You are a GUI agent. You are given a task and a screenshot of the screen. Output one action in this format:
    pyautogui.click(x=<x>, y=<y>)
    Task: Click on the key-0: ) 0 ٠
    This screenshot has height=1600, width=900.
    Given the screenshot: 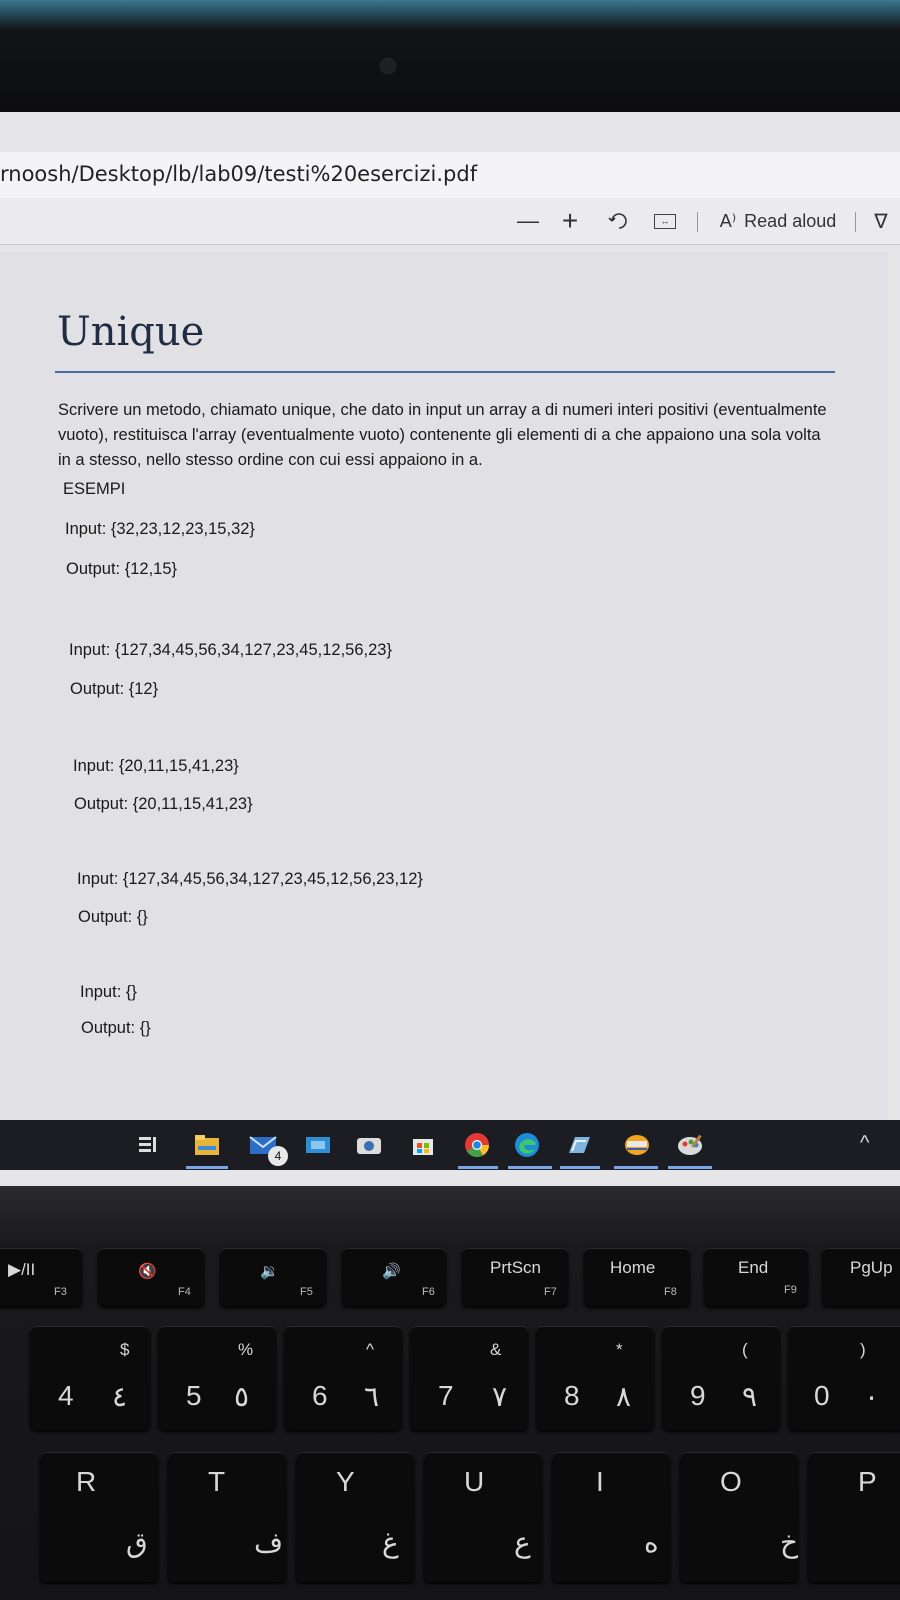 What is the action you would take?
    pyautogui.click(x=844, y=1378)
    